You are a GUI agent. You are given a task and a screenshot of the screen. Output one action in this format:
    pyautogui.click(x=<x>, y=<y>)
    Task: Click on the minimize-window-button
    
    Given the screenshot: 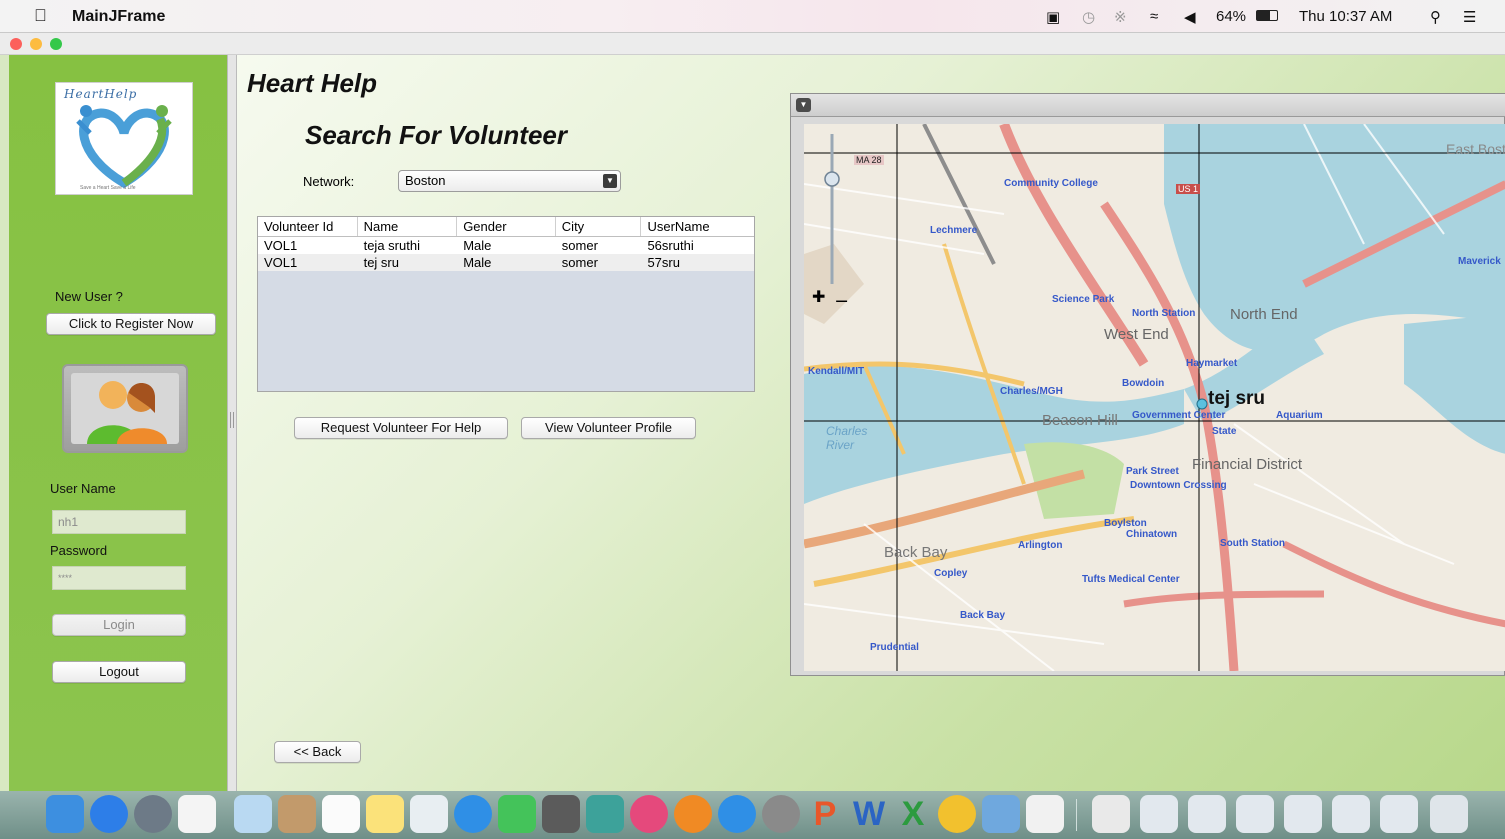 What is the action you would take?
    pyautogui.click(x=36, y=44)
    